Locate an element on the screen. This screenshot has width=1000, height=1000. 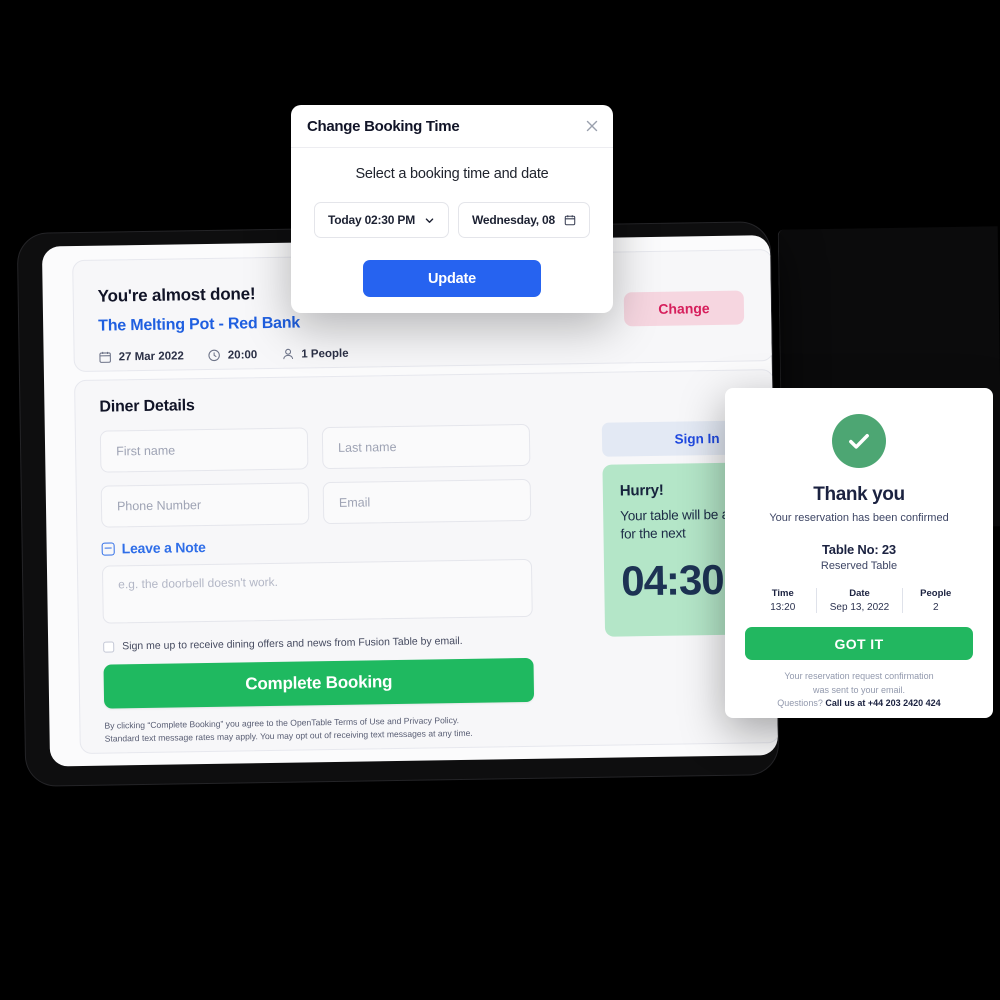
clock-icon is located at coordinates (214, 355).